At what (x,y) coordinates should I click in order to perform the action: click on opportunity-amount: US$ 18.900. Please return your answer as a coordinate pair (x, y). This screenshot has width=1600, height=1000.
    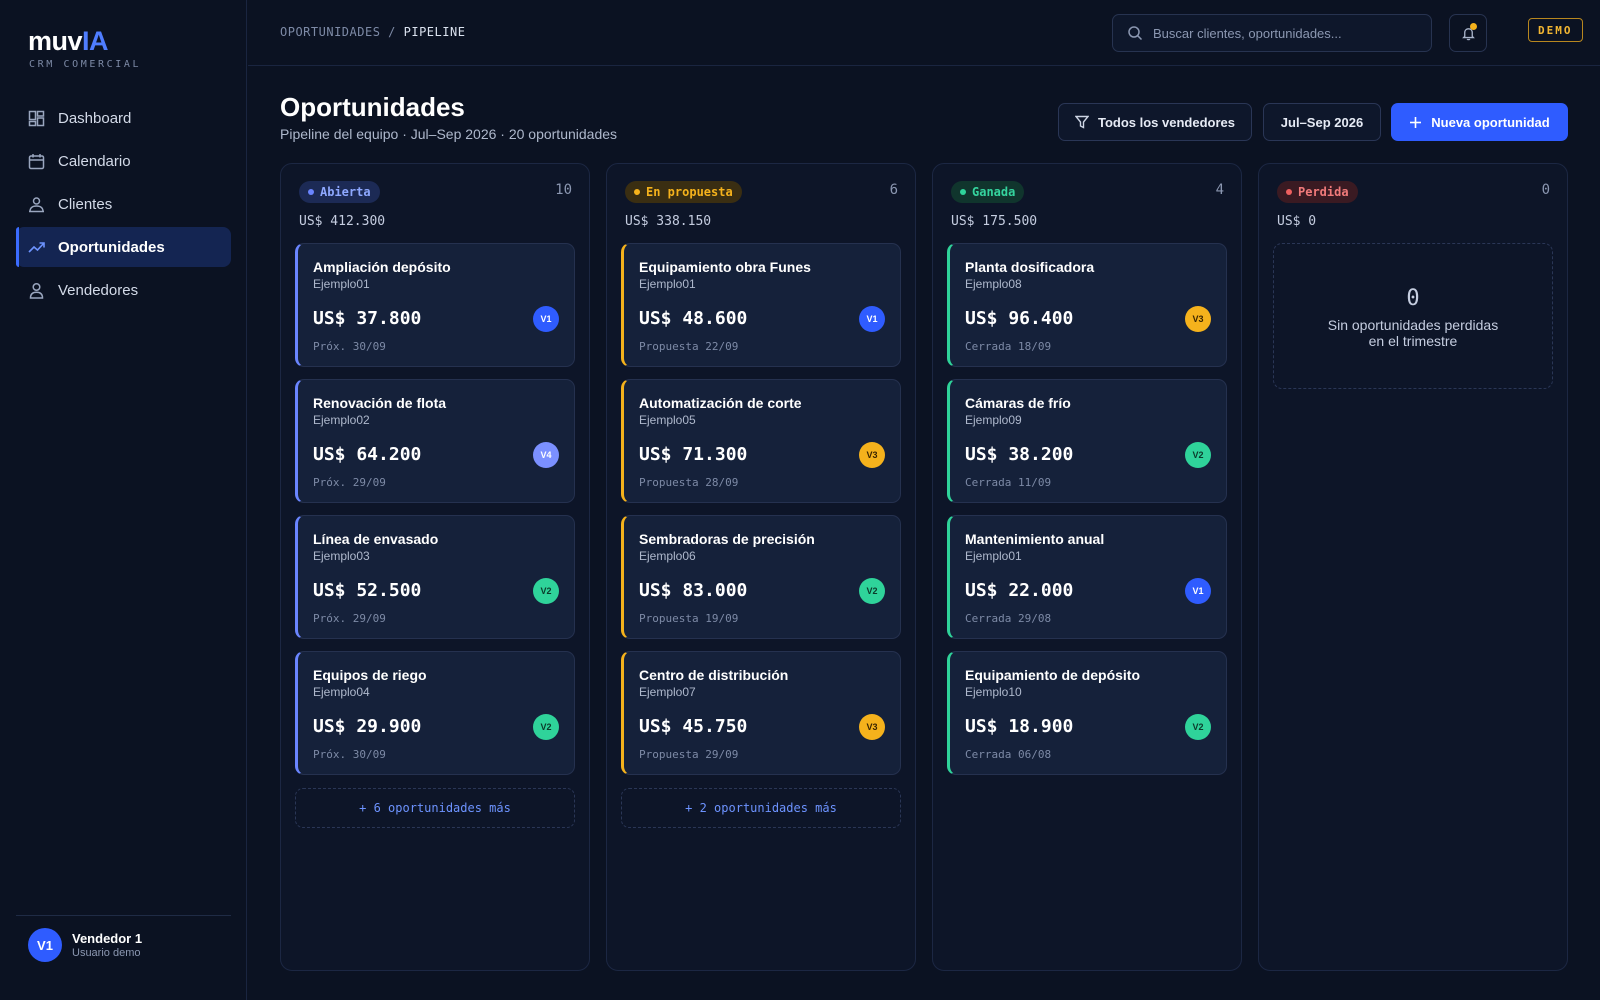
    Looking at the image, I should click on (1019, 726).